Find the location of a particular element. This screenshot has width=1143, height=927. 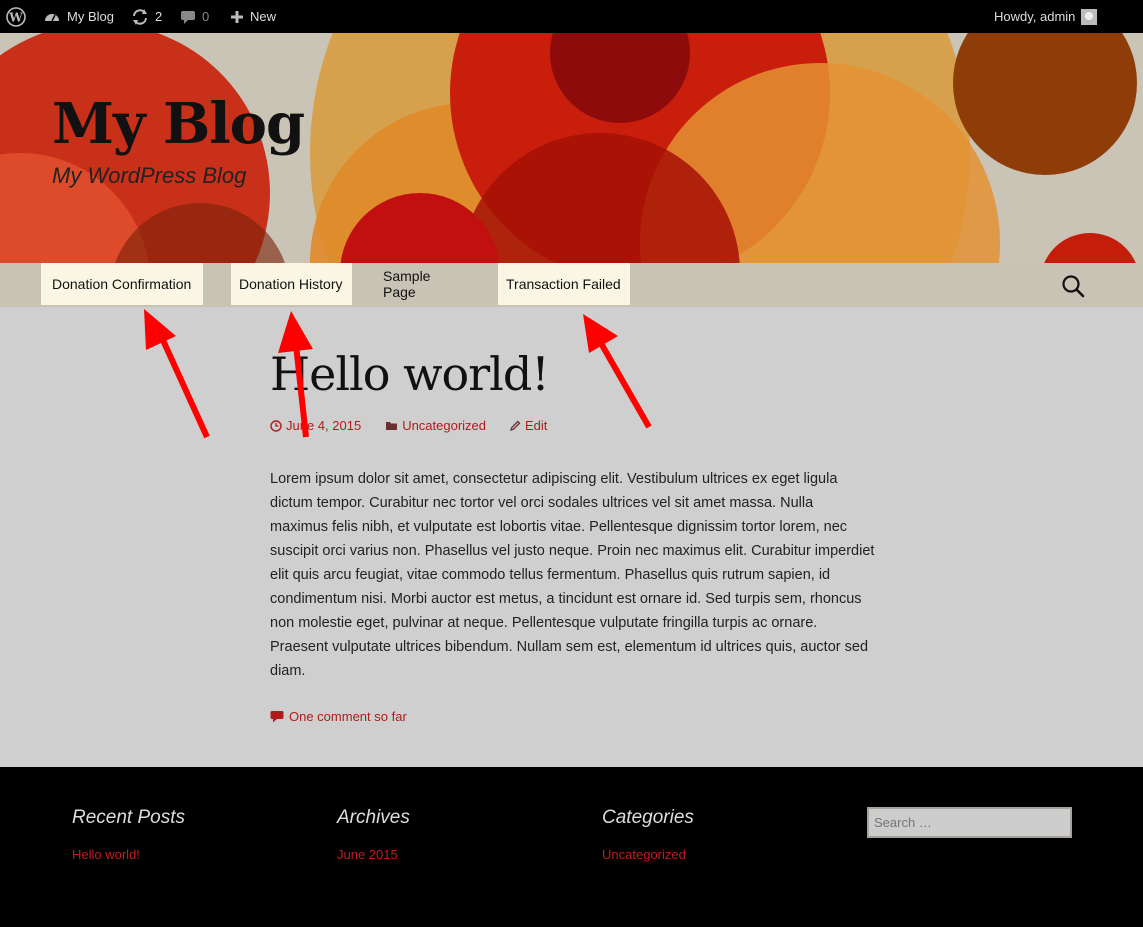

post-date: June 4, 2015 is located at coordinates (324, 425).